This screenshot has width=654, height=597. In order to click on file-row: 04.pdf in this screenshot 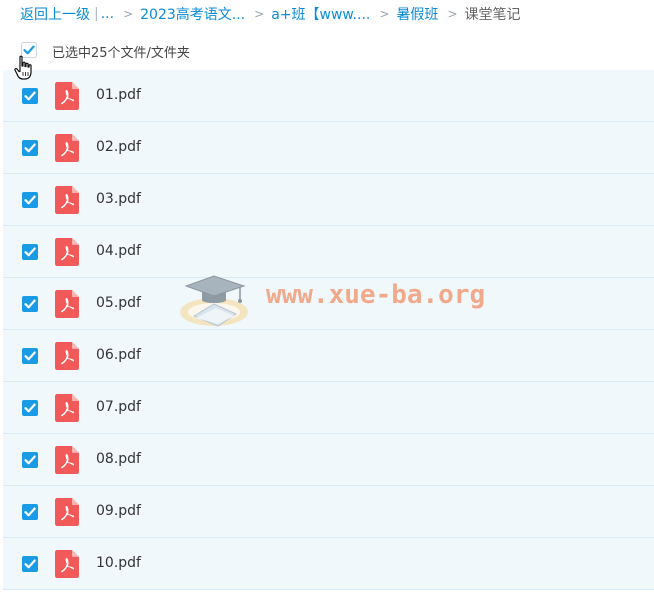, I will do `click(328, 252)`.